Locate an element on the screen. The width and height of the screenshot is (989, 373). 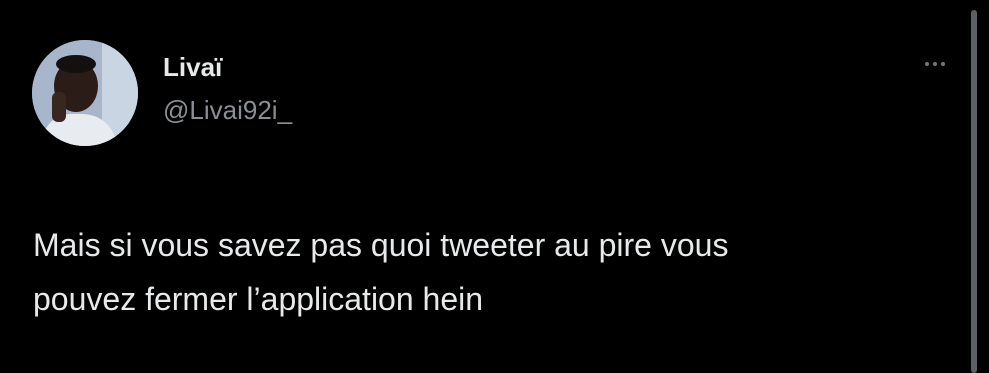
avatar-photo is located at coordinates (85, 93).